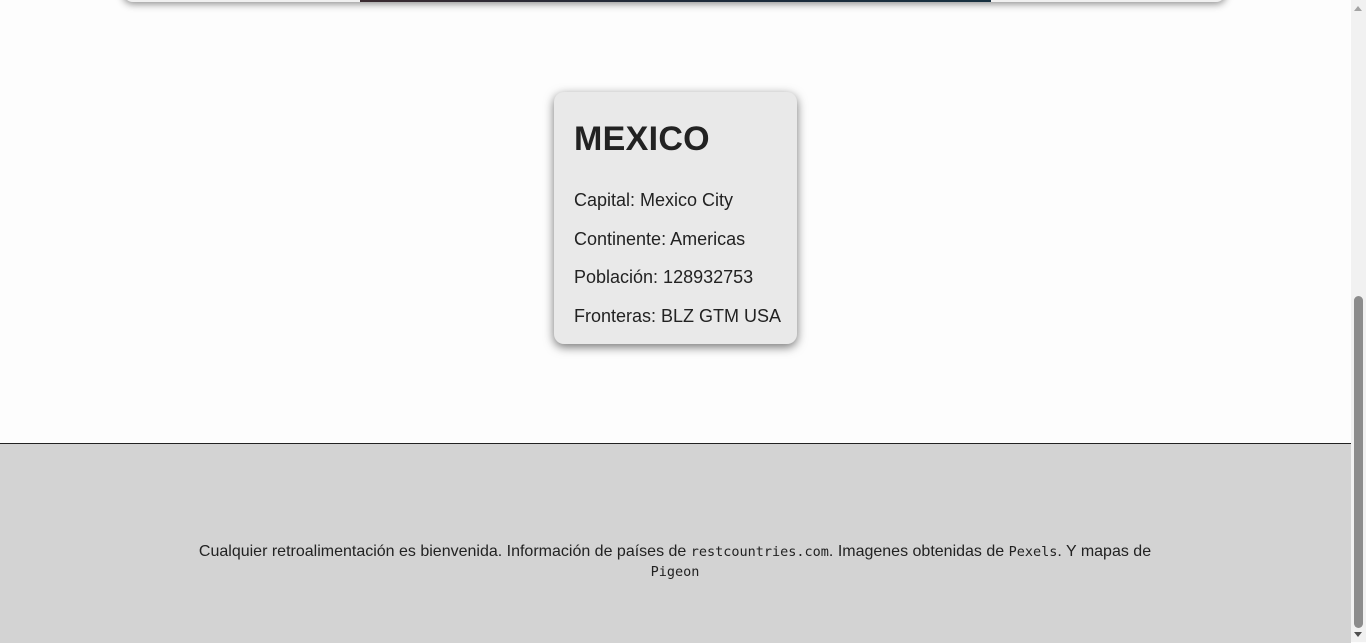 Image resolution: width=1366 pixels, height=643 pixels. What do you see at coordinates (660, 239) in the screenshot?
I see `country-continent: Continente: Americas` at bounding box center [660, 239].